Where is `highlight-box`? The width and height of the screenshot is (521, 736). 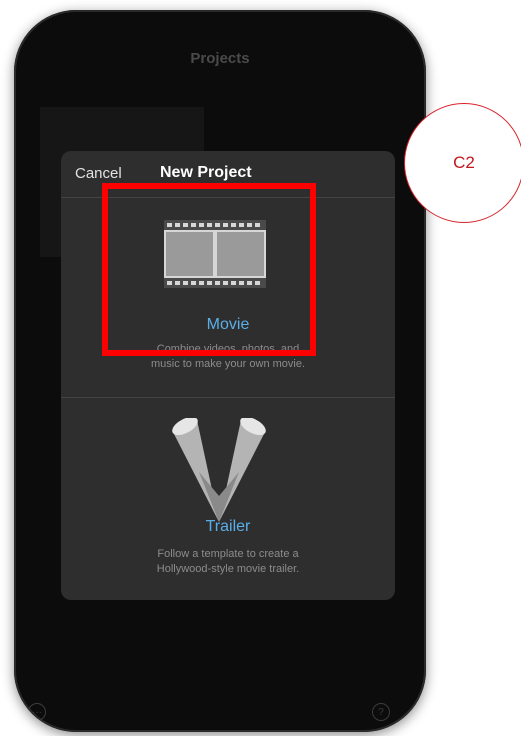 highlight-box is located at coordinates (209, 269).